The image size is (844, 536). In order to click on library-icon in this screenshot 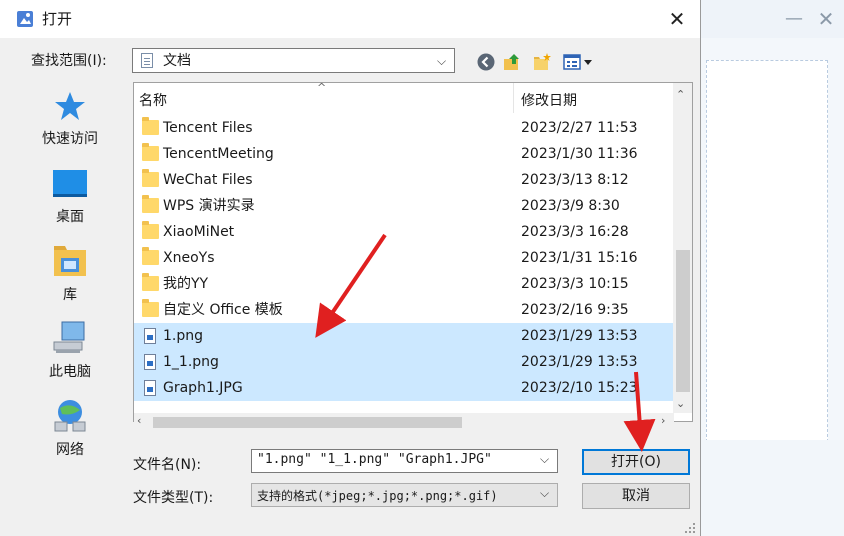, I will do `click(70, 261)`.